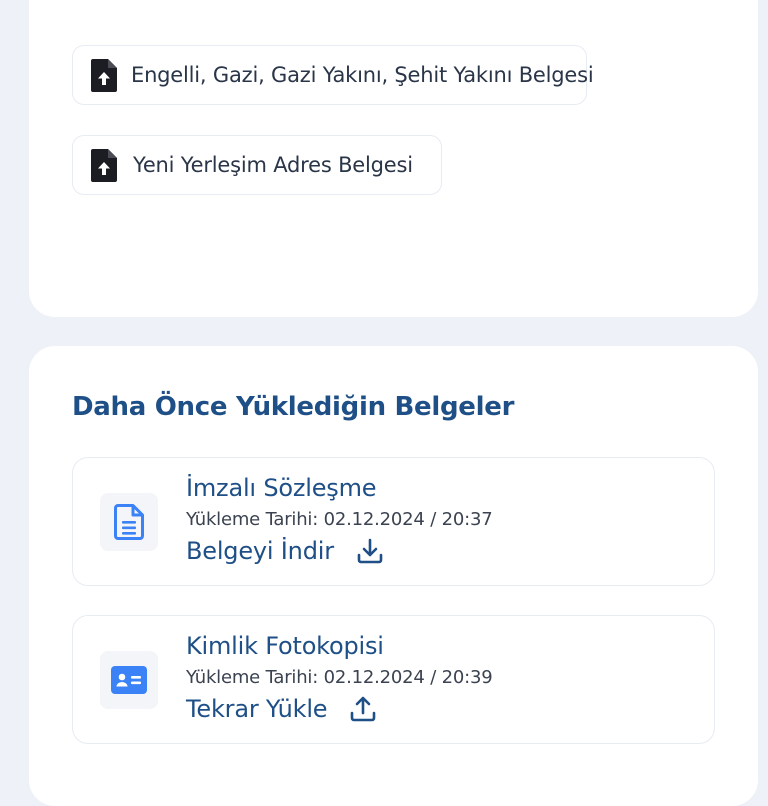 The width and height of the screenshot is (768, 806). I want to click on upload-option-label: Yeni Yerleşim Adres Belgesi, so click(273, 165).